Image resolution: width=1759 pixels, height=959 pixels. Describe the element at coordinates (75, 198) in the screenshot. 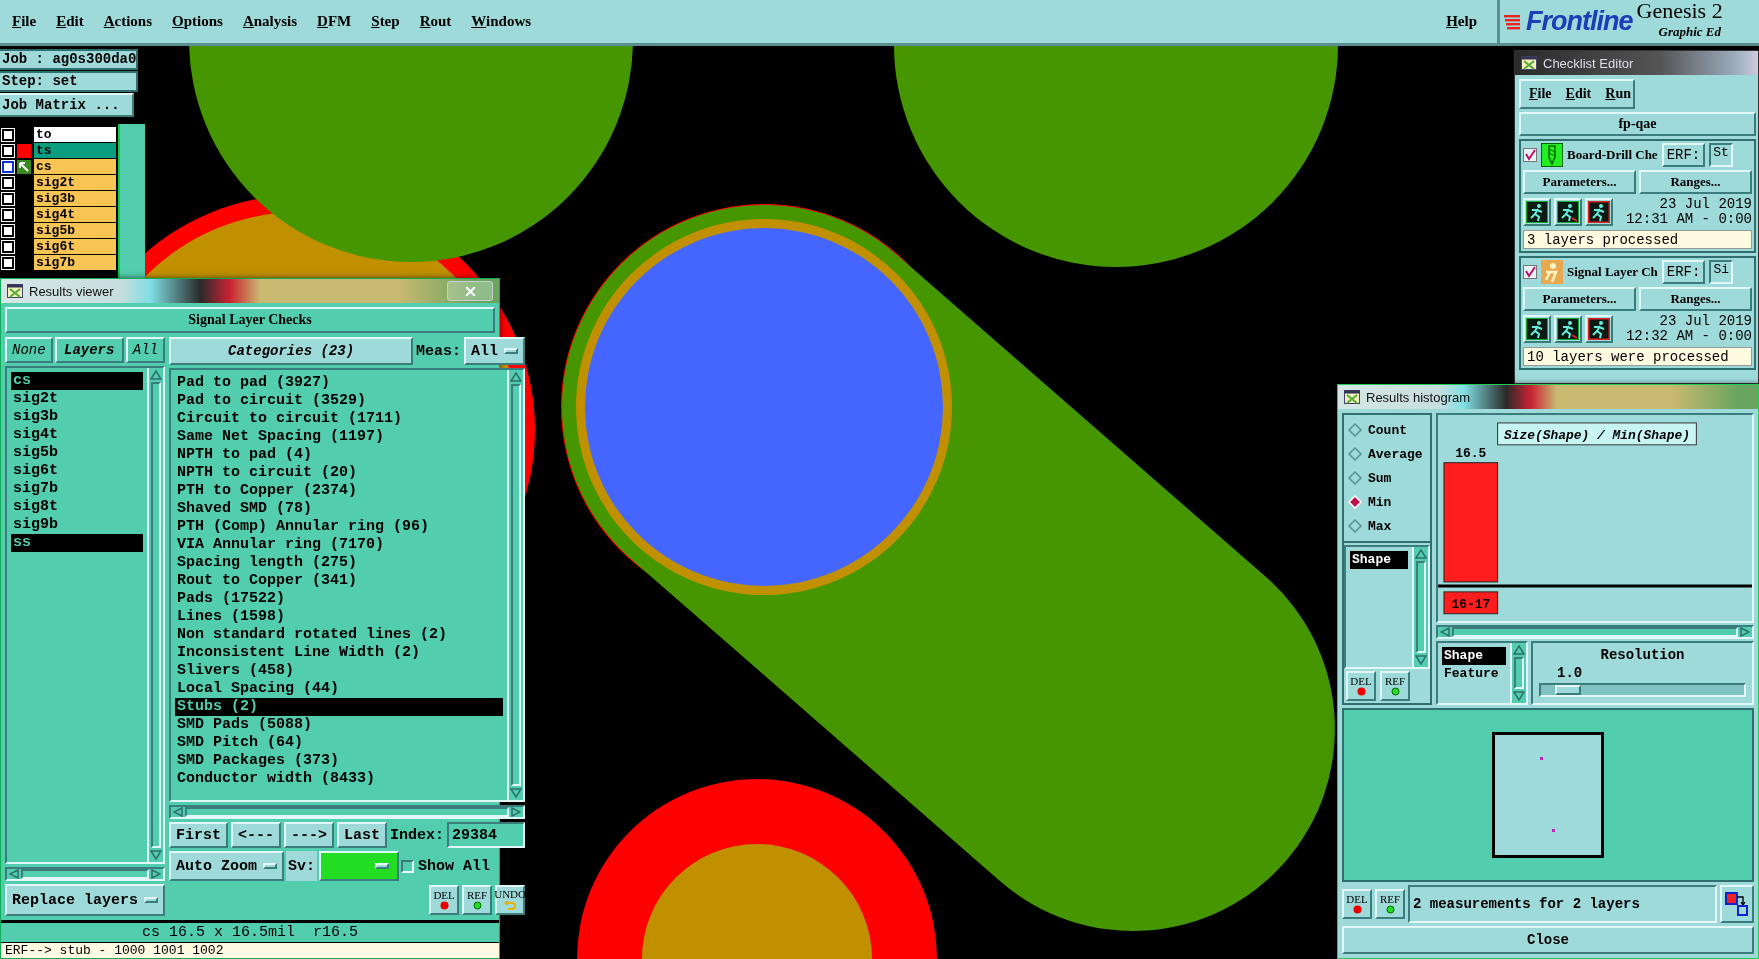

I see `layer-name: sig3b` at that location.